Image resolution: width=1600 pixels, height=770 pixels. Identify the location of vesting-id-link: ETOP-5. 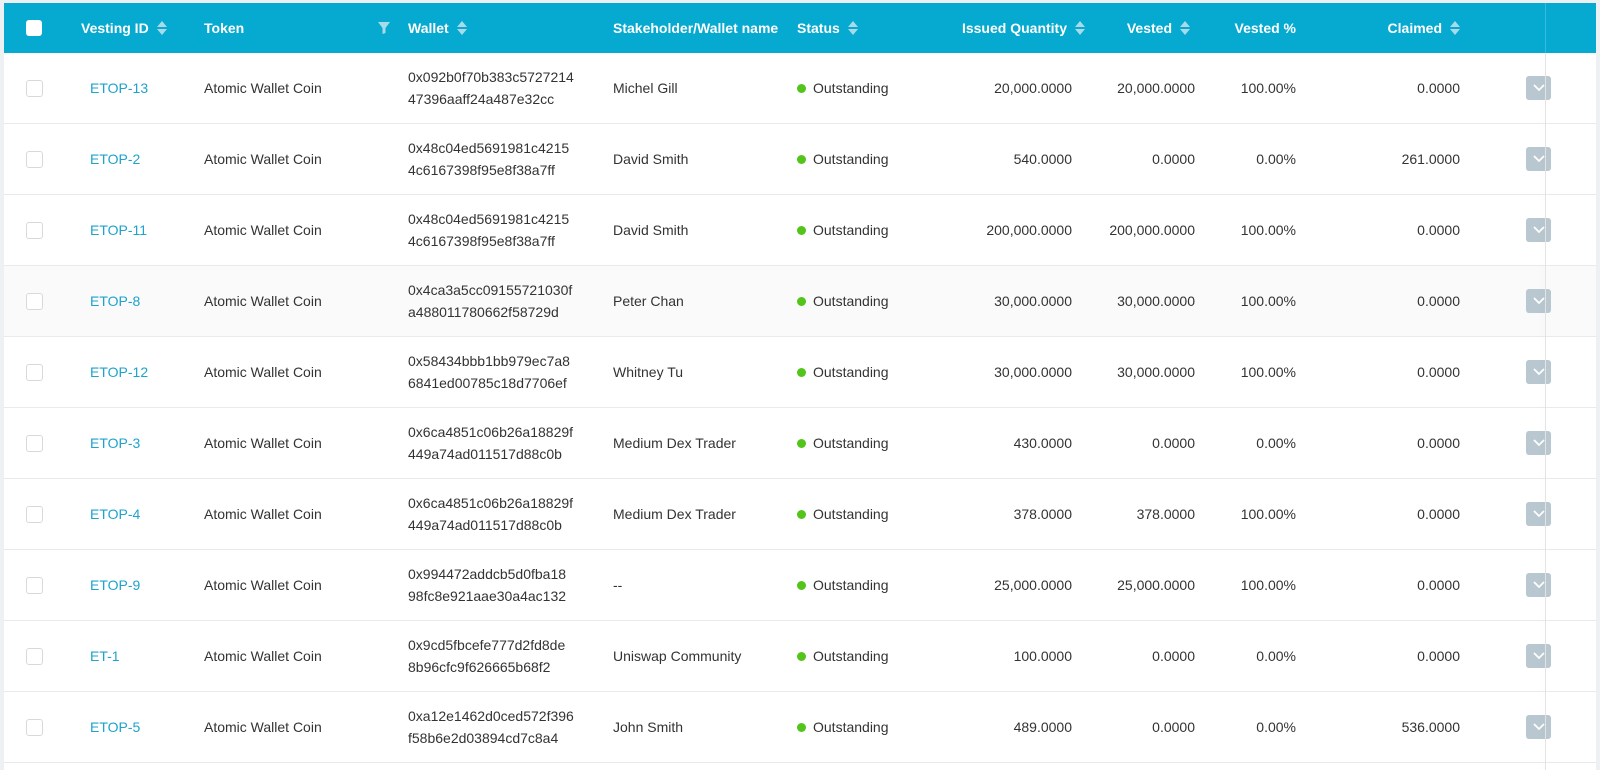
(115, 727).